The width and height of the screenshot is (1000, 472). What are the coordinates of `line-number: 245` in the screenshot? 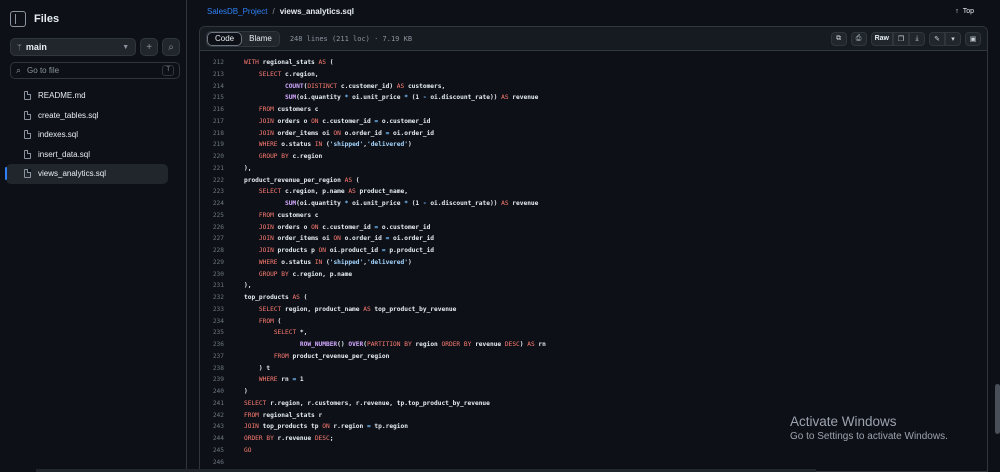 It's located at (222, 451).